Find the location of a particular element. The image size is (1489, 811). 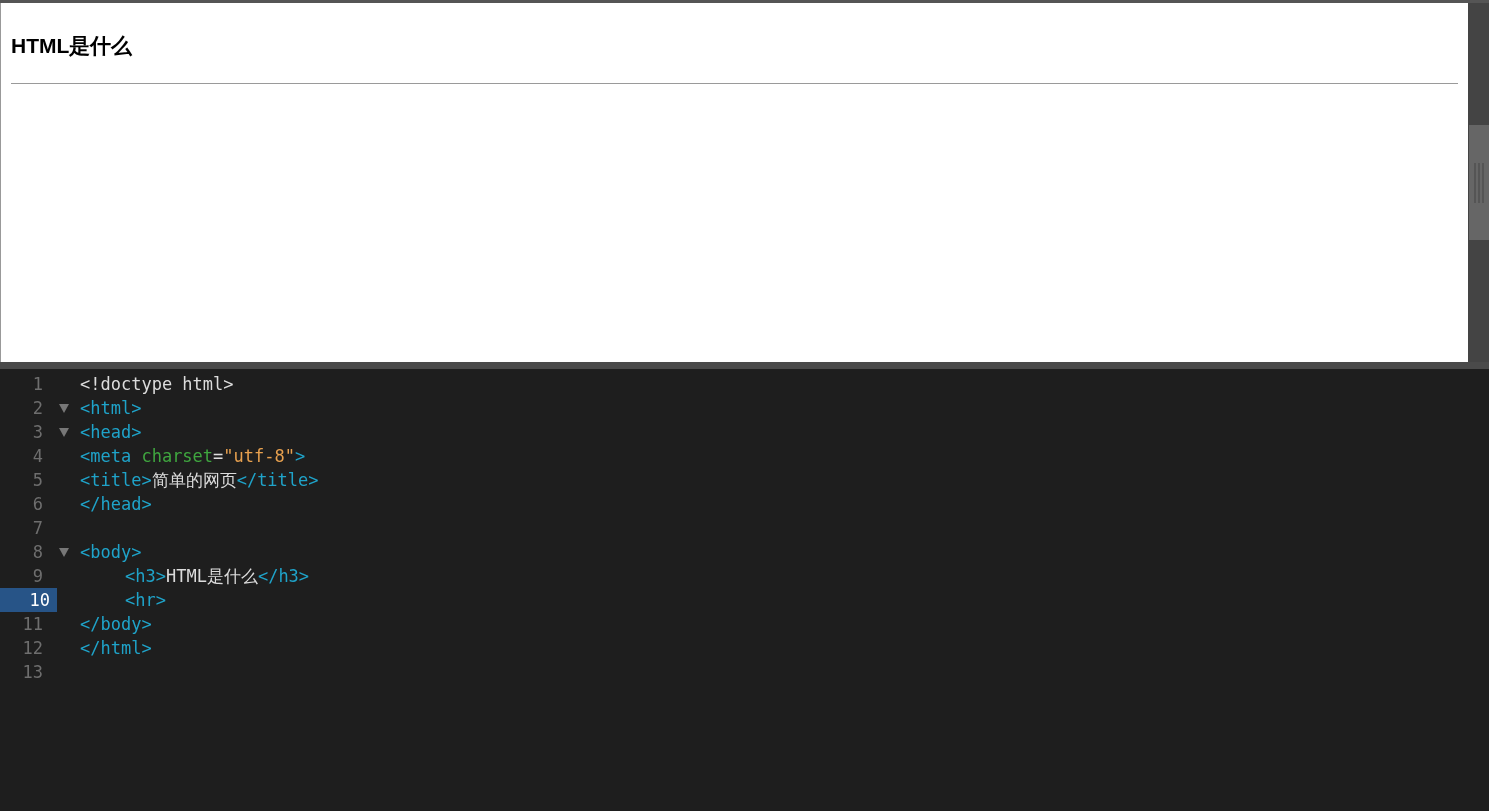

scrollbar-thumb is located at coordinates (1479, 182).